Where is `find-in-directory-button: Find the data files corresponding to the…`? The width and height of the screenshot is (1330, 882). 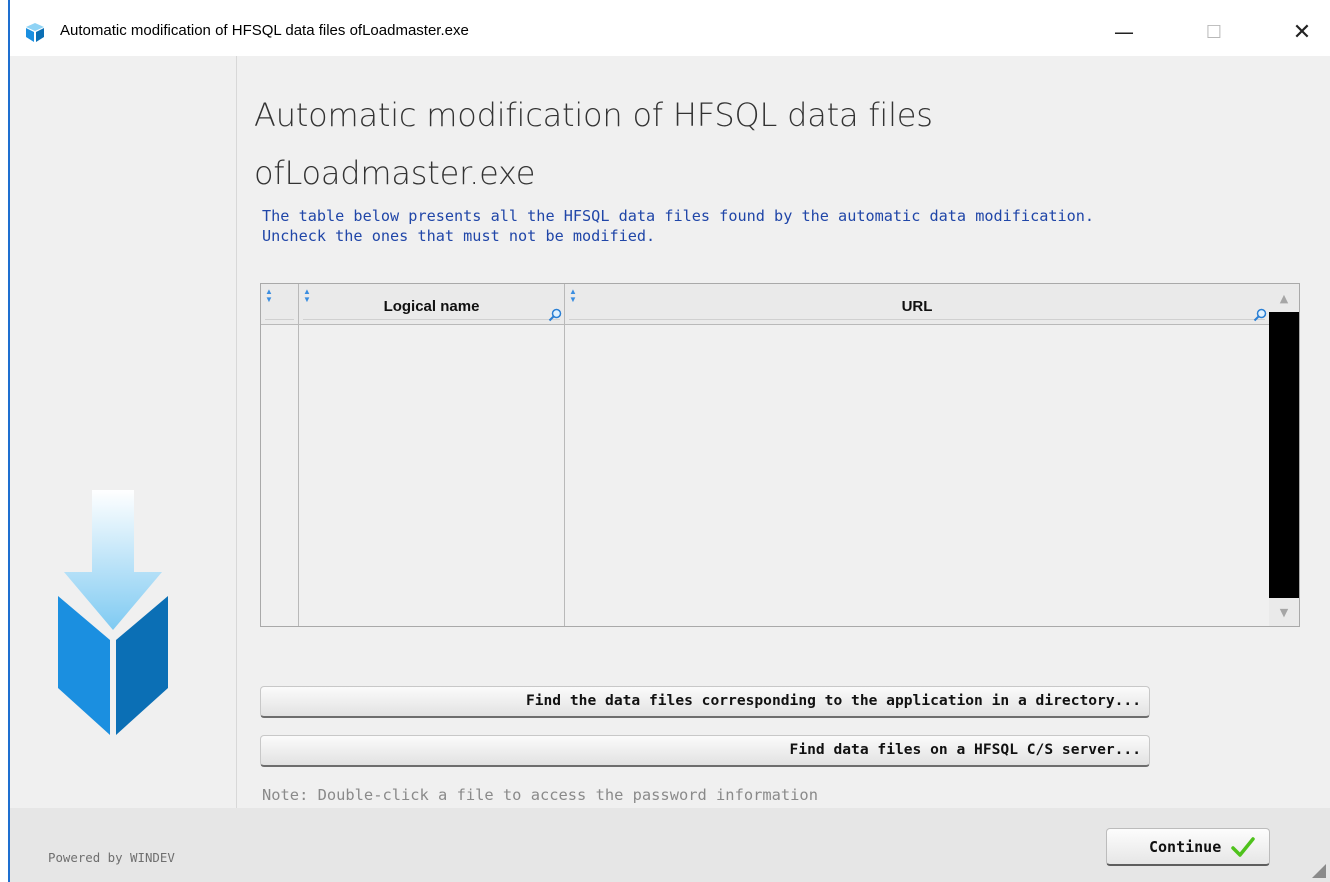 find-in-directory-button: Find the data files corresponding to the… is located at coordinates (705, 702).